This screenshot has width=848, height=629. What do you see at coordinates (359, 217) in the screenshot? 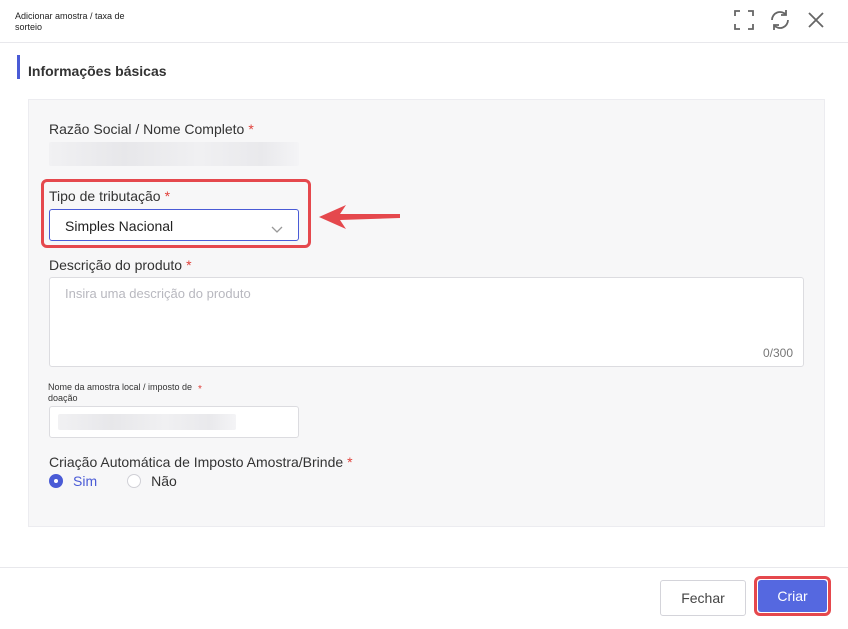
I see `annotation-arrow-icon` at bounding box center [359, 217].